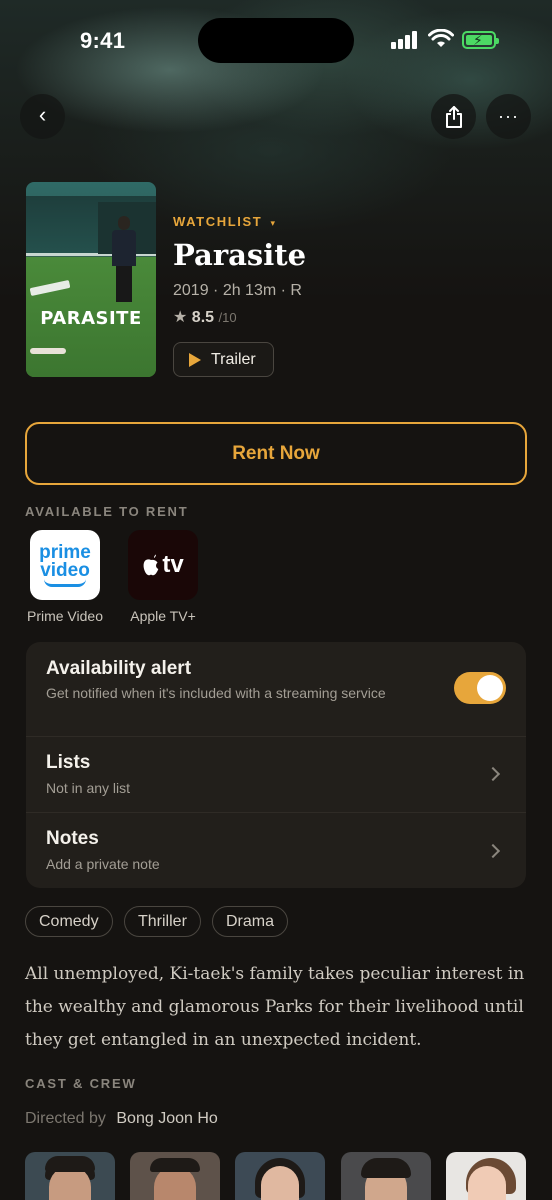 The image size is (552, 1200). I want to click on notes-subtitle: Add a private note, so click(103, 864).